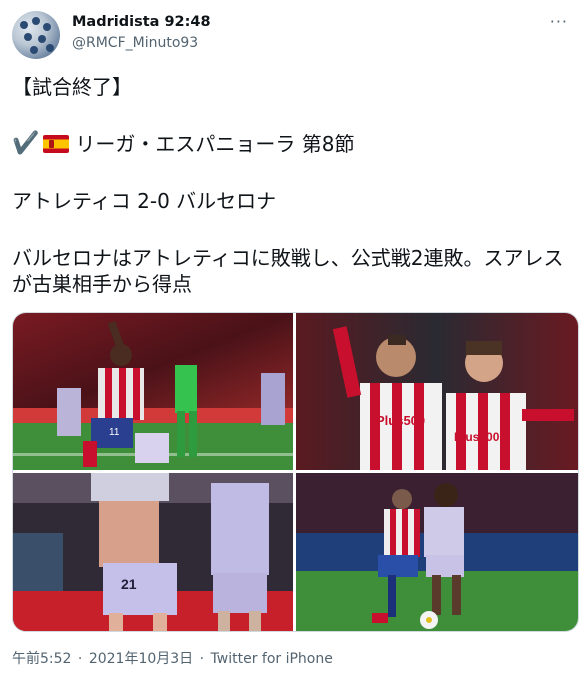 The height and width of the screenshot is (675, 586). I want to click on photo-3-image: 21, so click(153, 552).